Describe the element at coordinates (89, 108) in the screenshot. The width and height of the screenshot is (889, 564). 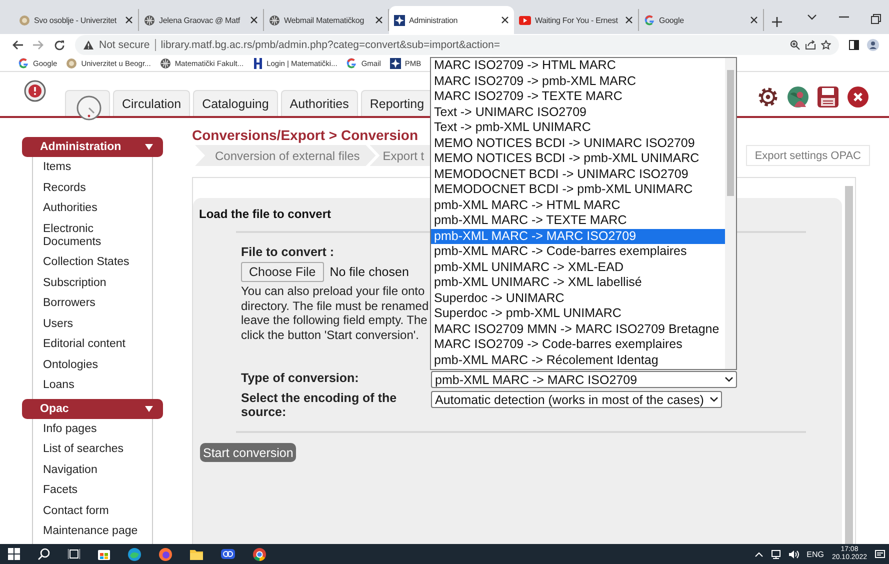
I see `gauge-icon` at that location.